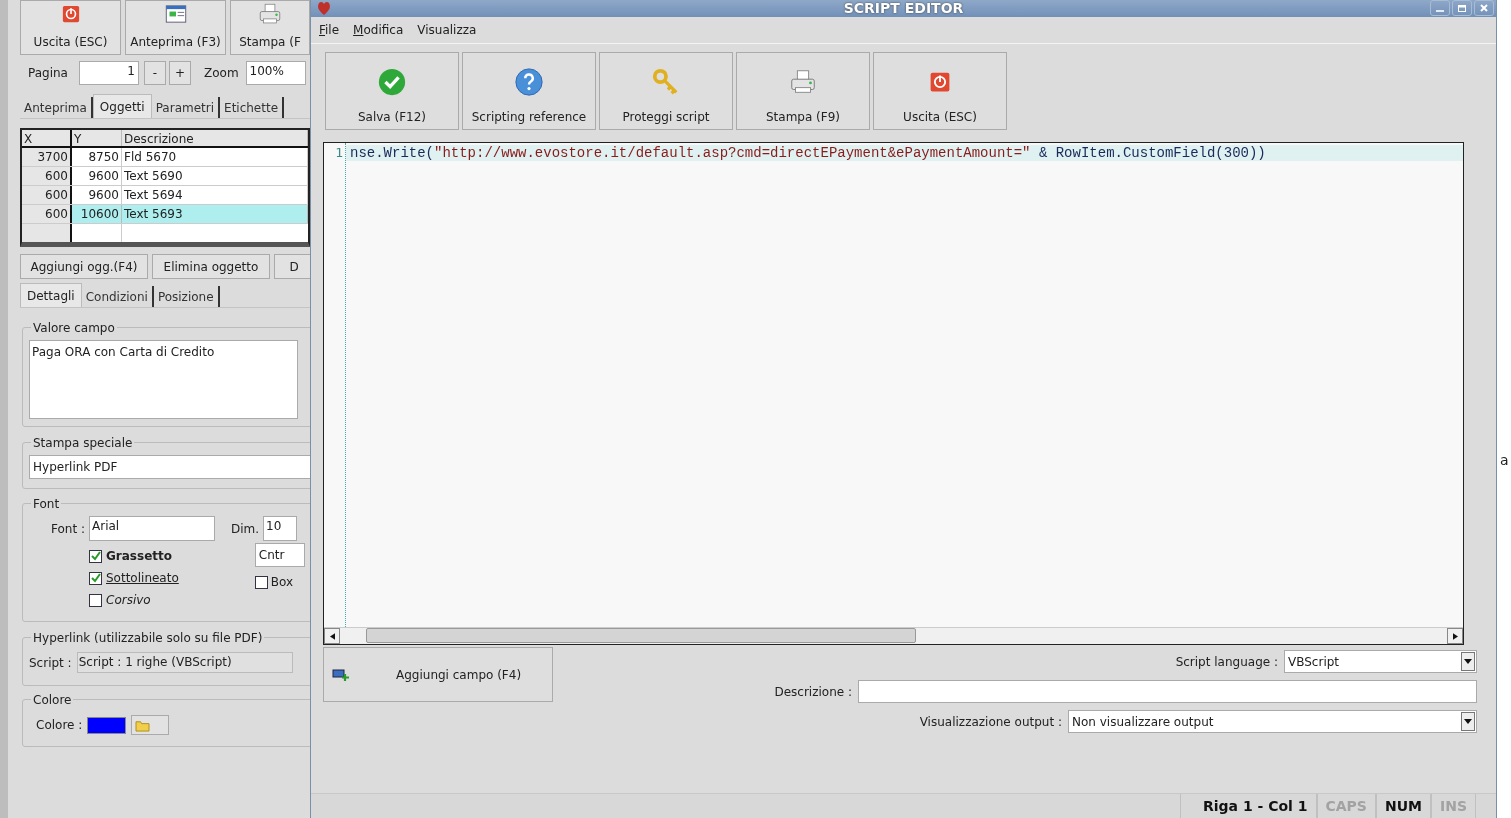  I want to click on checkbox-label: Sottolineato, so click(142, 578).